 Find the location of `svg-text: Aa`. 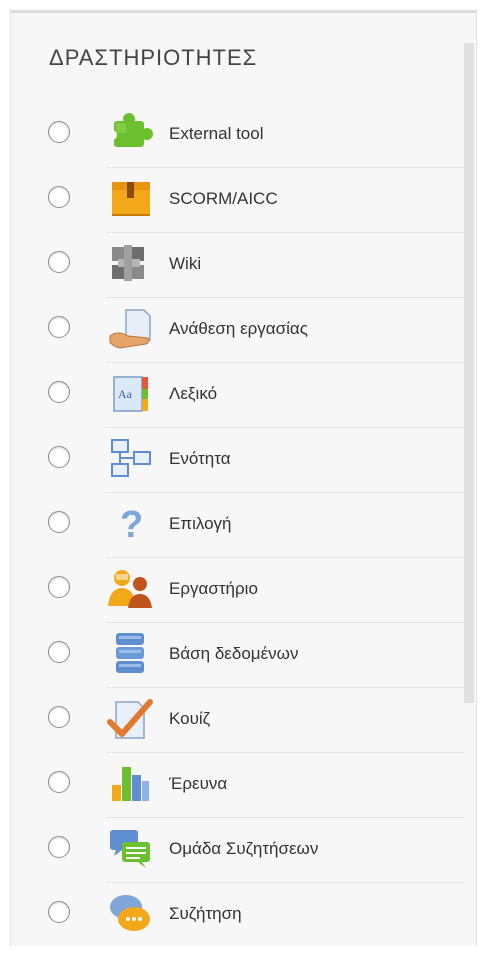

svg-text: Aa is located at coordinates (125, 394).